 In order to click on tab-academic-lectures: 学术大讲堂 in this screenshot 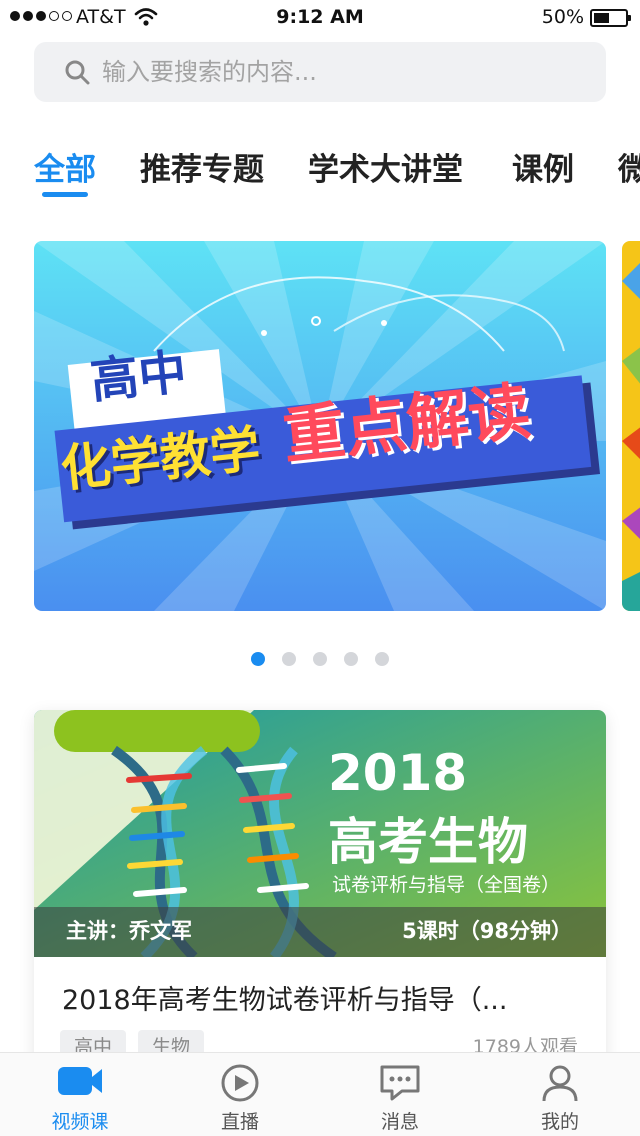, I will do `click(385, 166)`.